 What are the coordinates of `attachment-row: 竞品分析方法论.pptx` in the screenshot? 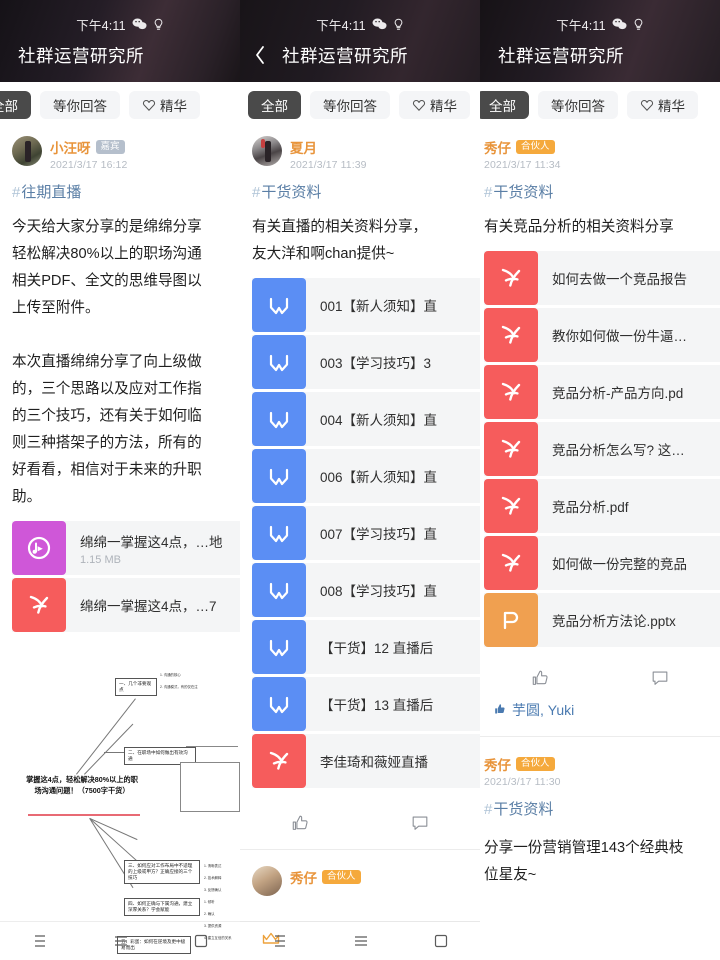 It's located at (602, 620).